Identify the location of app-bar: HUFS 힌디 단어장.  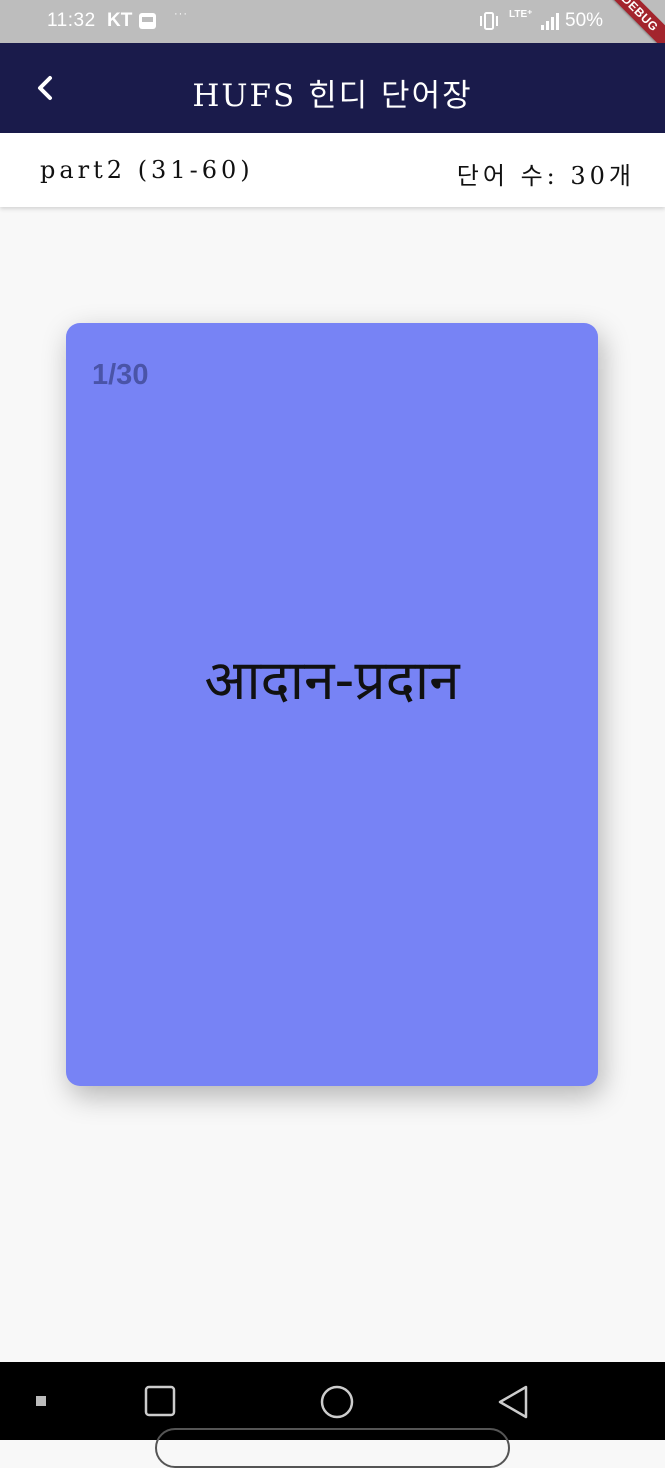
(332, 88).